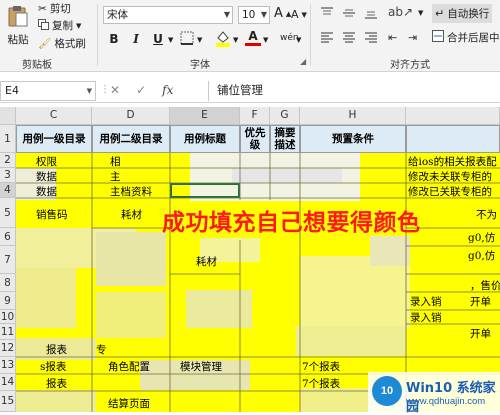 The image size is (500, 415). I want to click on watermark-url: www.qdhuajin.com, so click(446, 401).